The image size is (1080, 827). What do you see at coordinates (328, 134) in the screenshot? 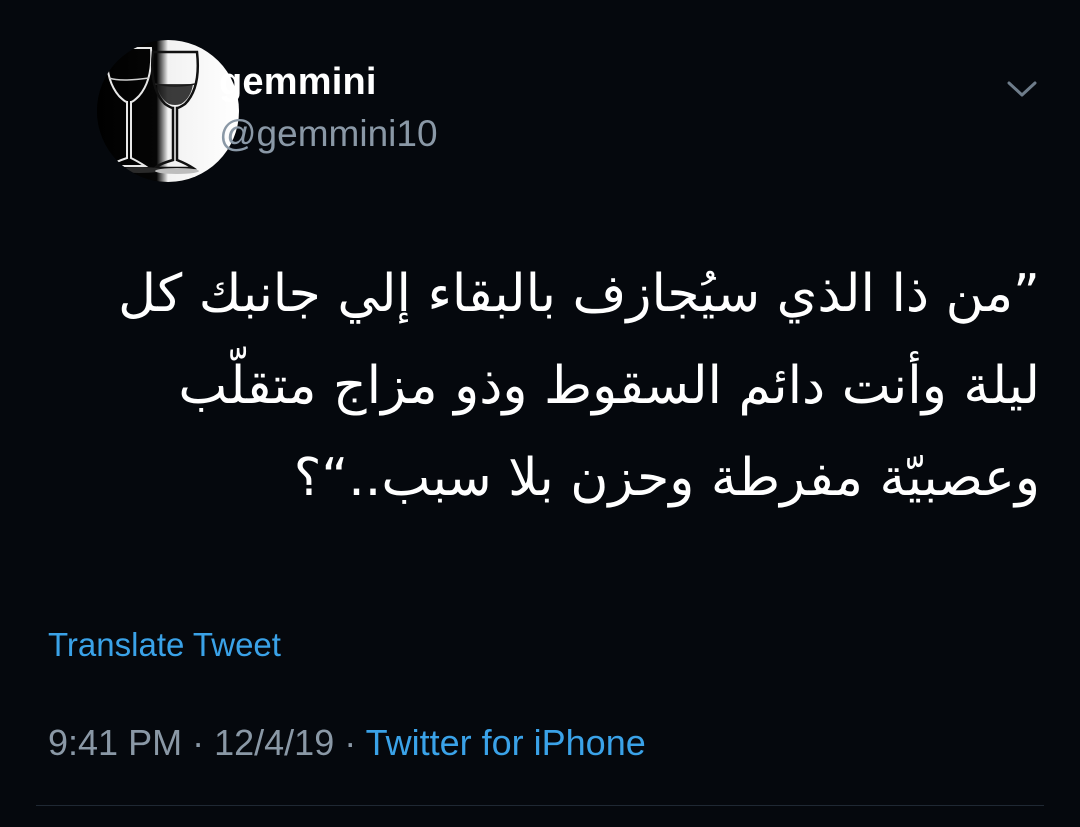
I see `user-handle: @gemmini10` at bounding box center [328, 134].